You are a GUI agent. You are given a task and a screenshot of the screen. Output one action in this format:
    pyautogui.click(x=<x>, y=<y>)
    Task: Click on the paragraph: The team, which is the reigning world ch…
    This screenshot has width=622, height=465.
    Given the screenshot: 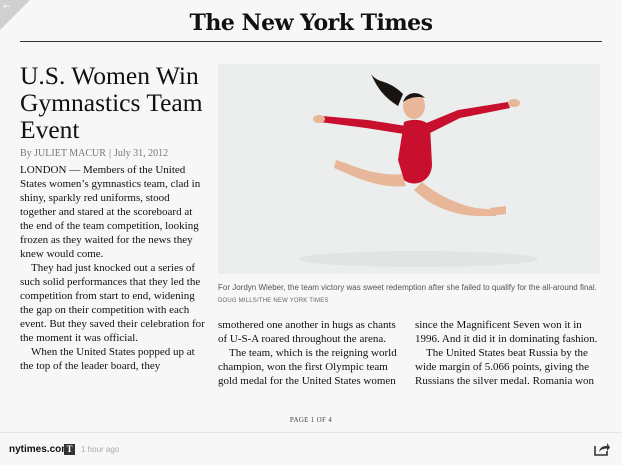 What is the action you would take?
    pyautogui.click(x=307, y=367)
    